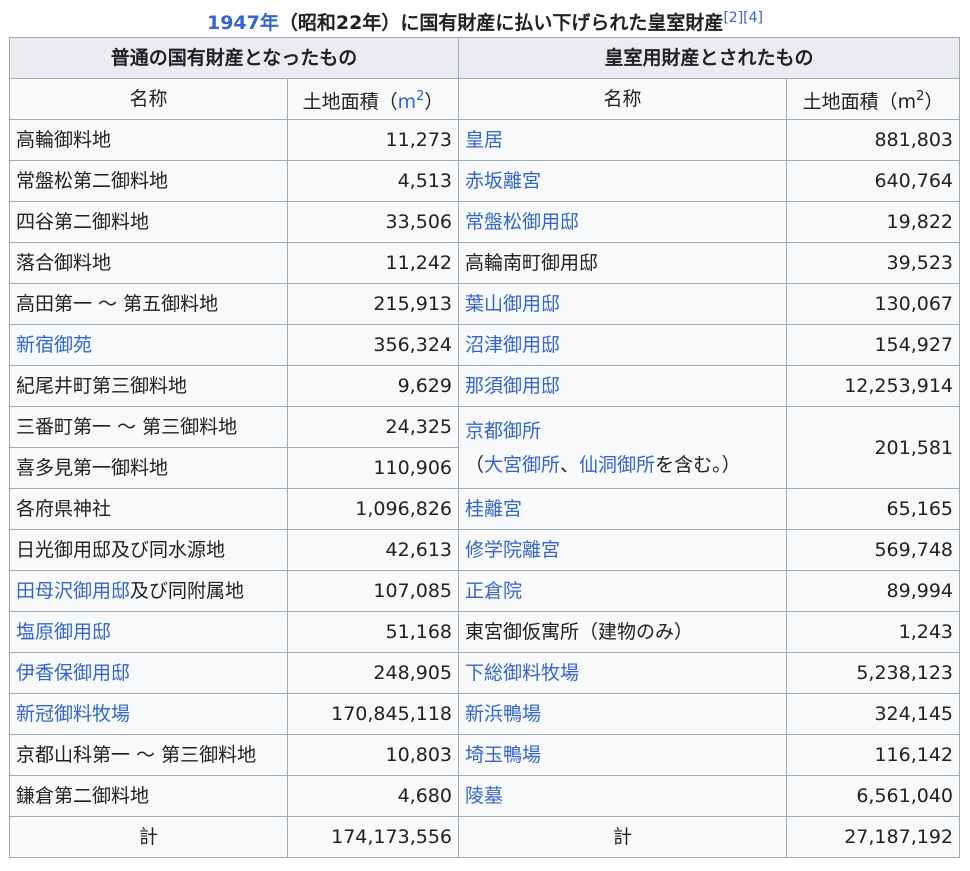  I want to click on left-name: 高田第一 ～ 第五御料地, so click(148, 304).